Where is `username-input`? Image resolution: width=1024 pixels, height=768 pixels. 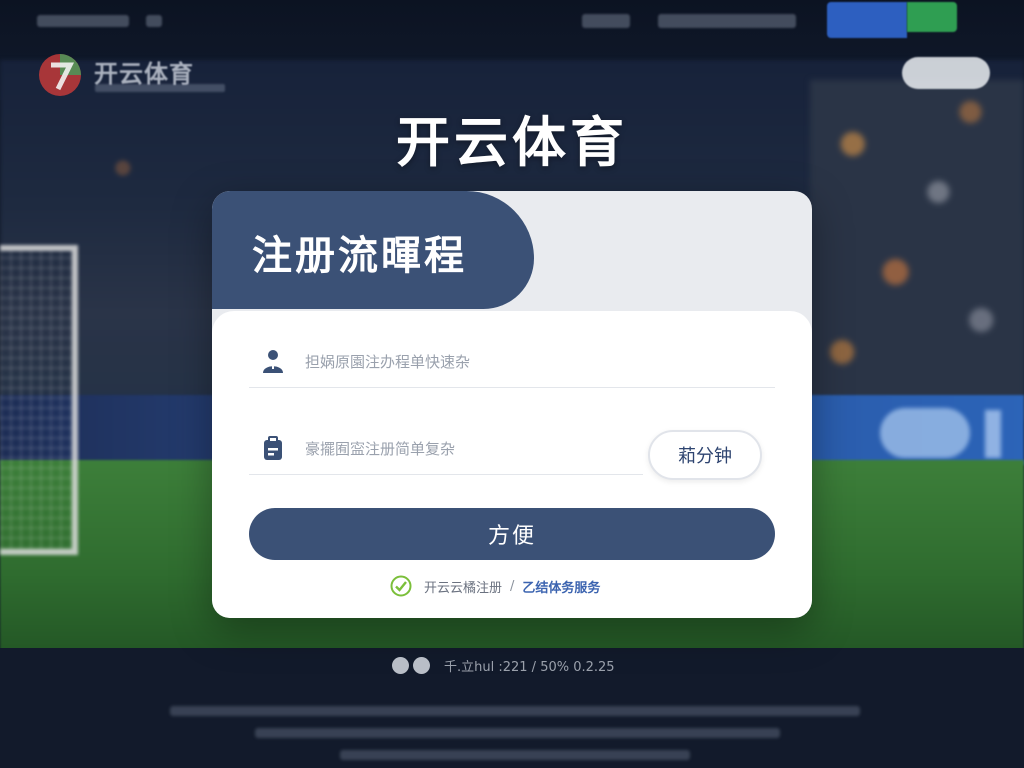
username-input is located at coordinates (530, 362).